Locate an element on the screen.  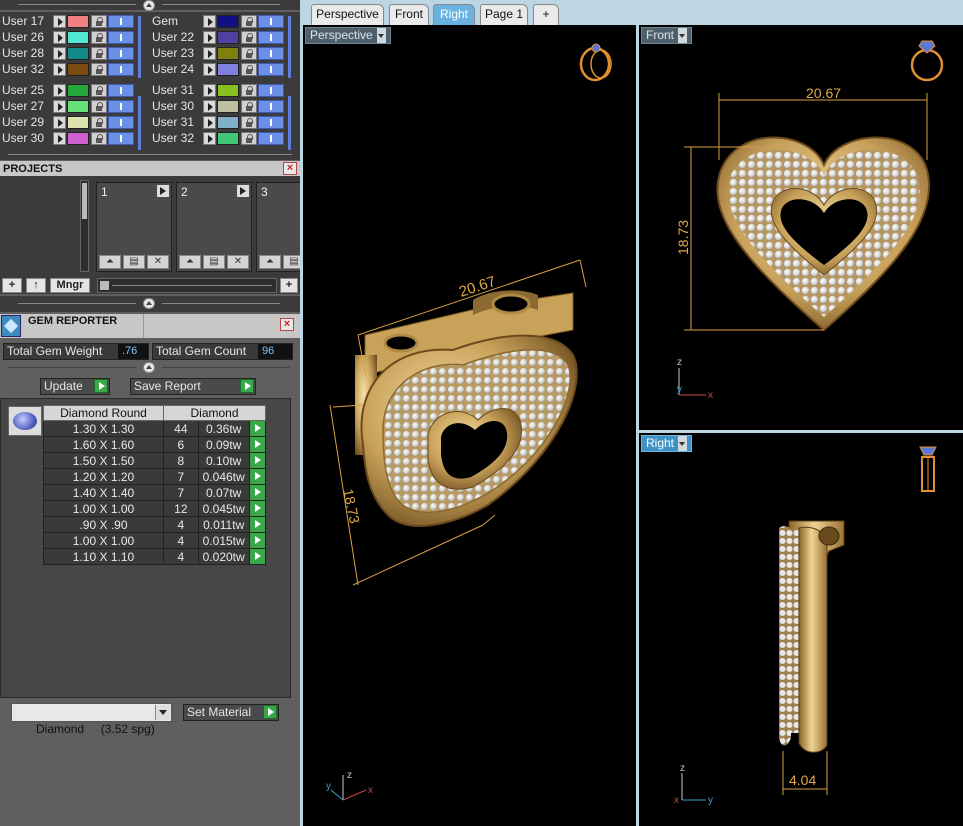
tab-perspective: Perspective is located at coordinates (347, 14).